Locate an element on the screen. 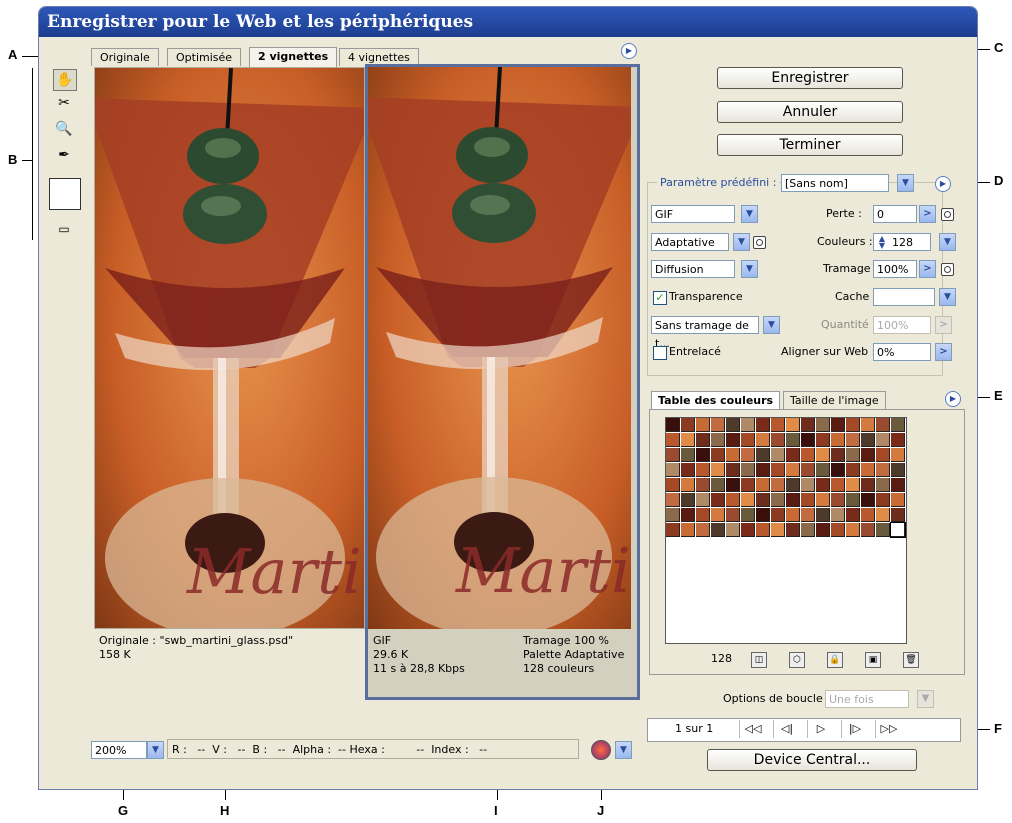 Image resolution: width=1012 pixels, height=823 pixels. zoom-field: 200% is located at coordinates (119, 750).